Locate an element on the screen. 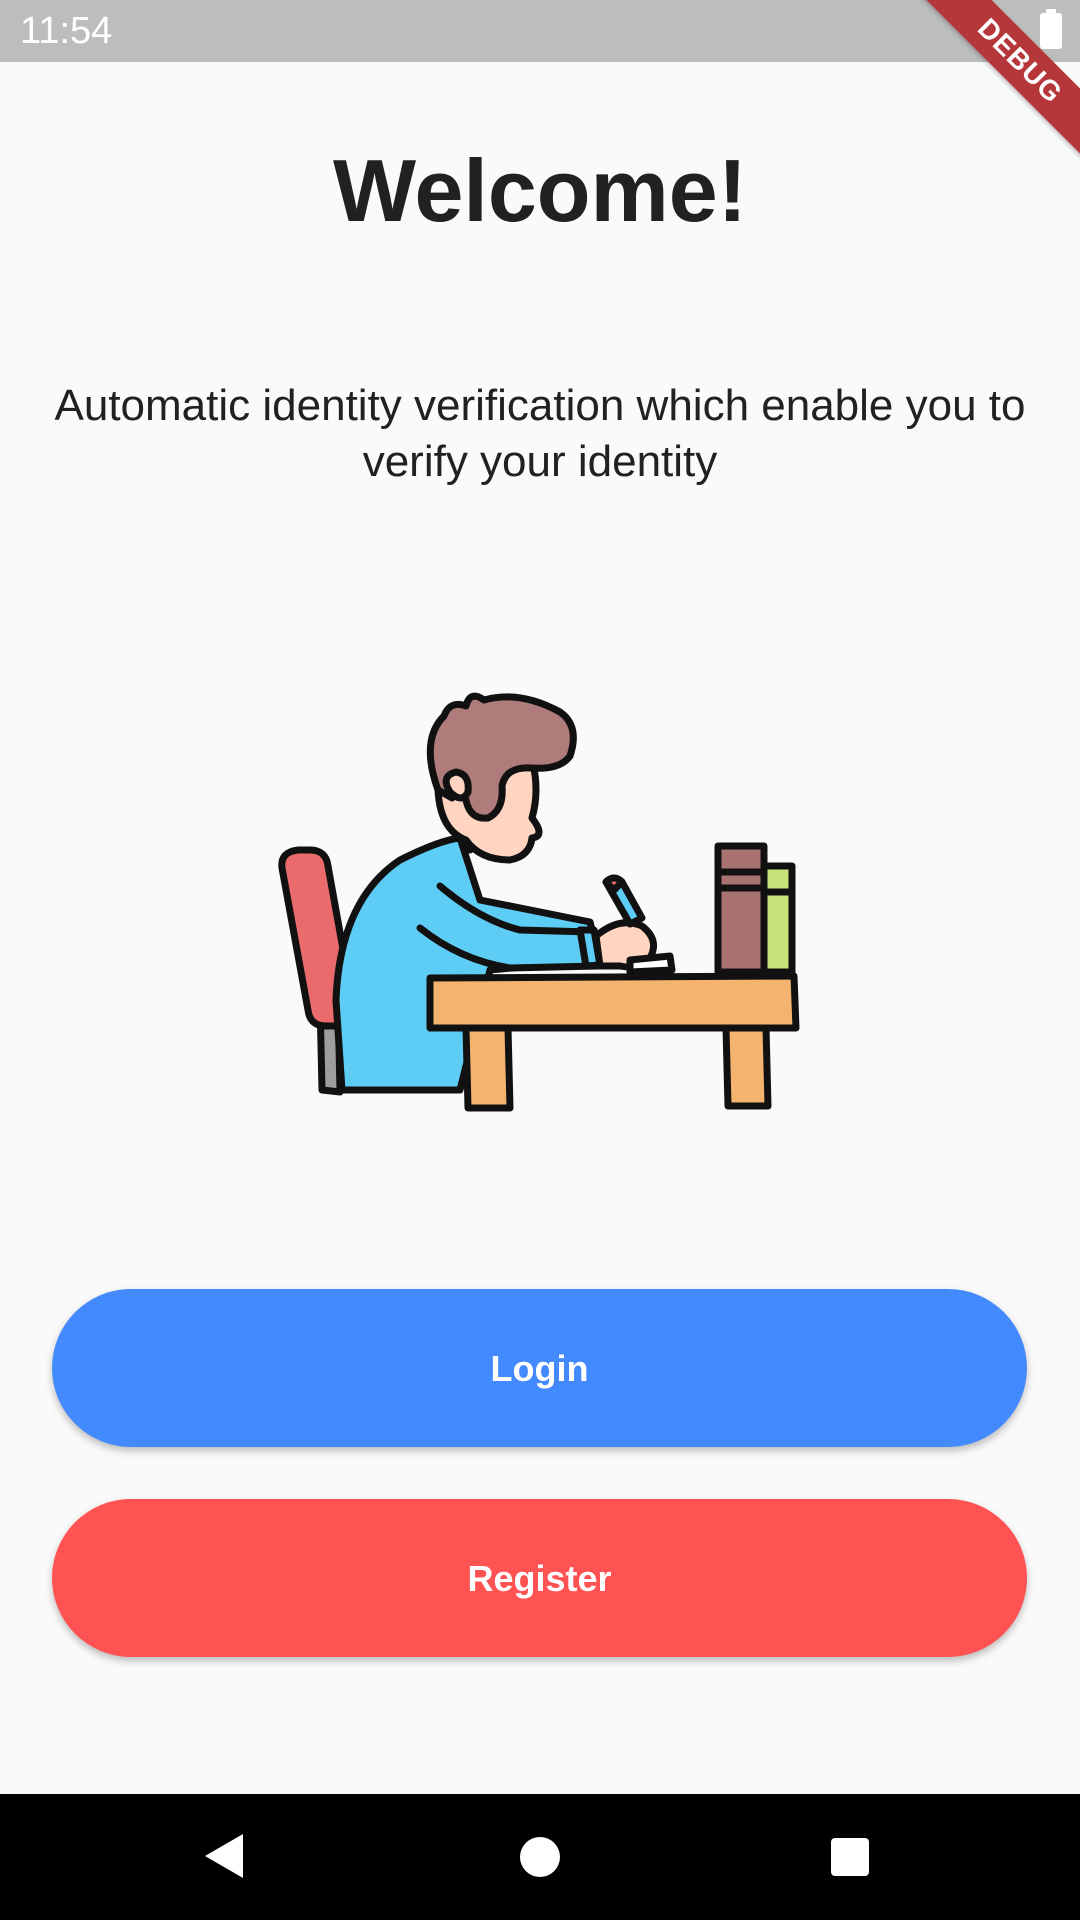 This screenshot has width=1080, height=1920. login-button: Login is located at coordinates (539, 1368).